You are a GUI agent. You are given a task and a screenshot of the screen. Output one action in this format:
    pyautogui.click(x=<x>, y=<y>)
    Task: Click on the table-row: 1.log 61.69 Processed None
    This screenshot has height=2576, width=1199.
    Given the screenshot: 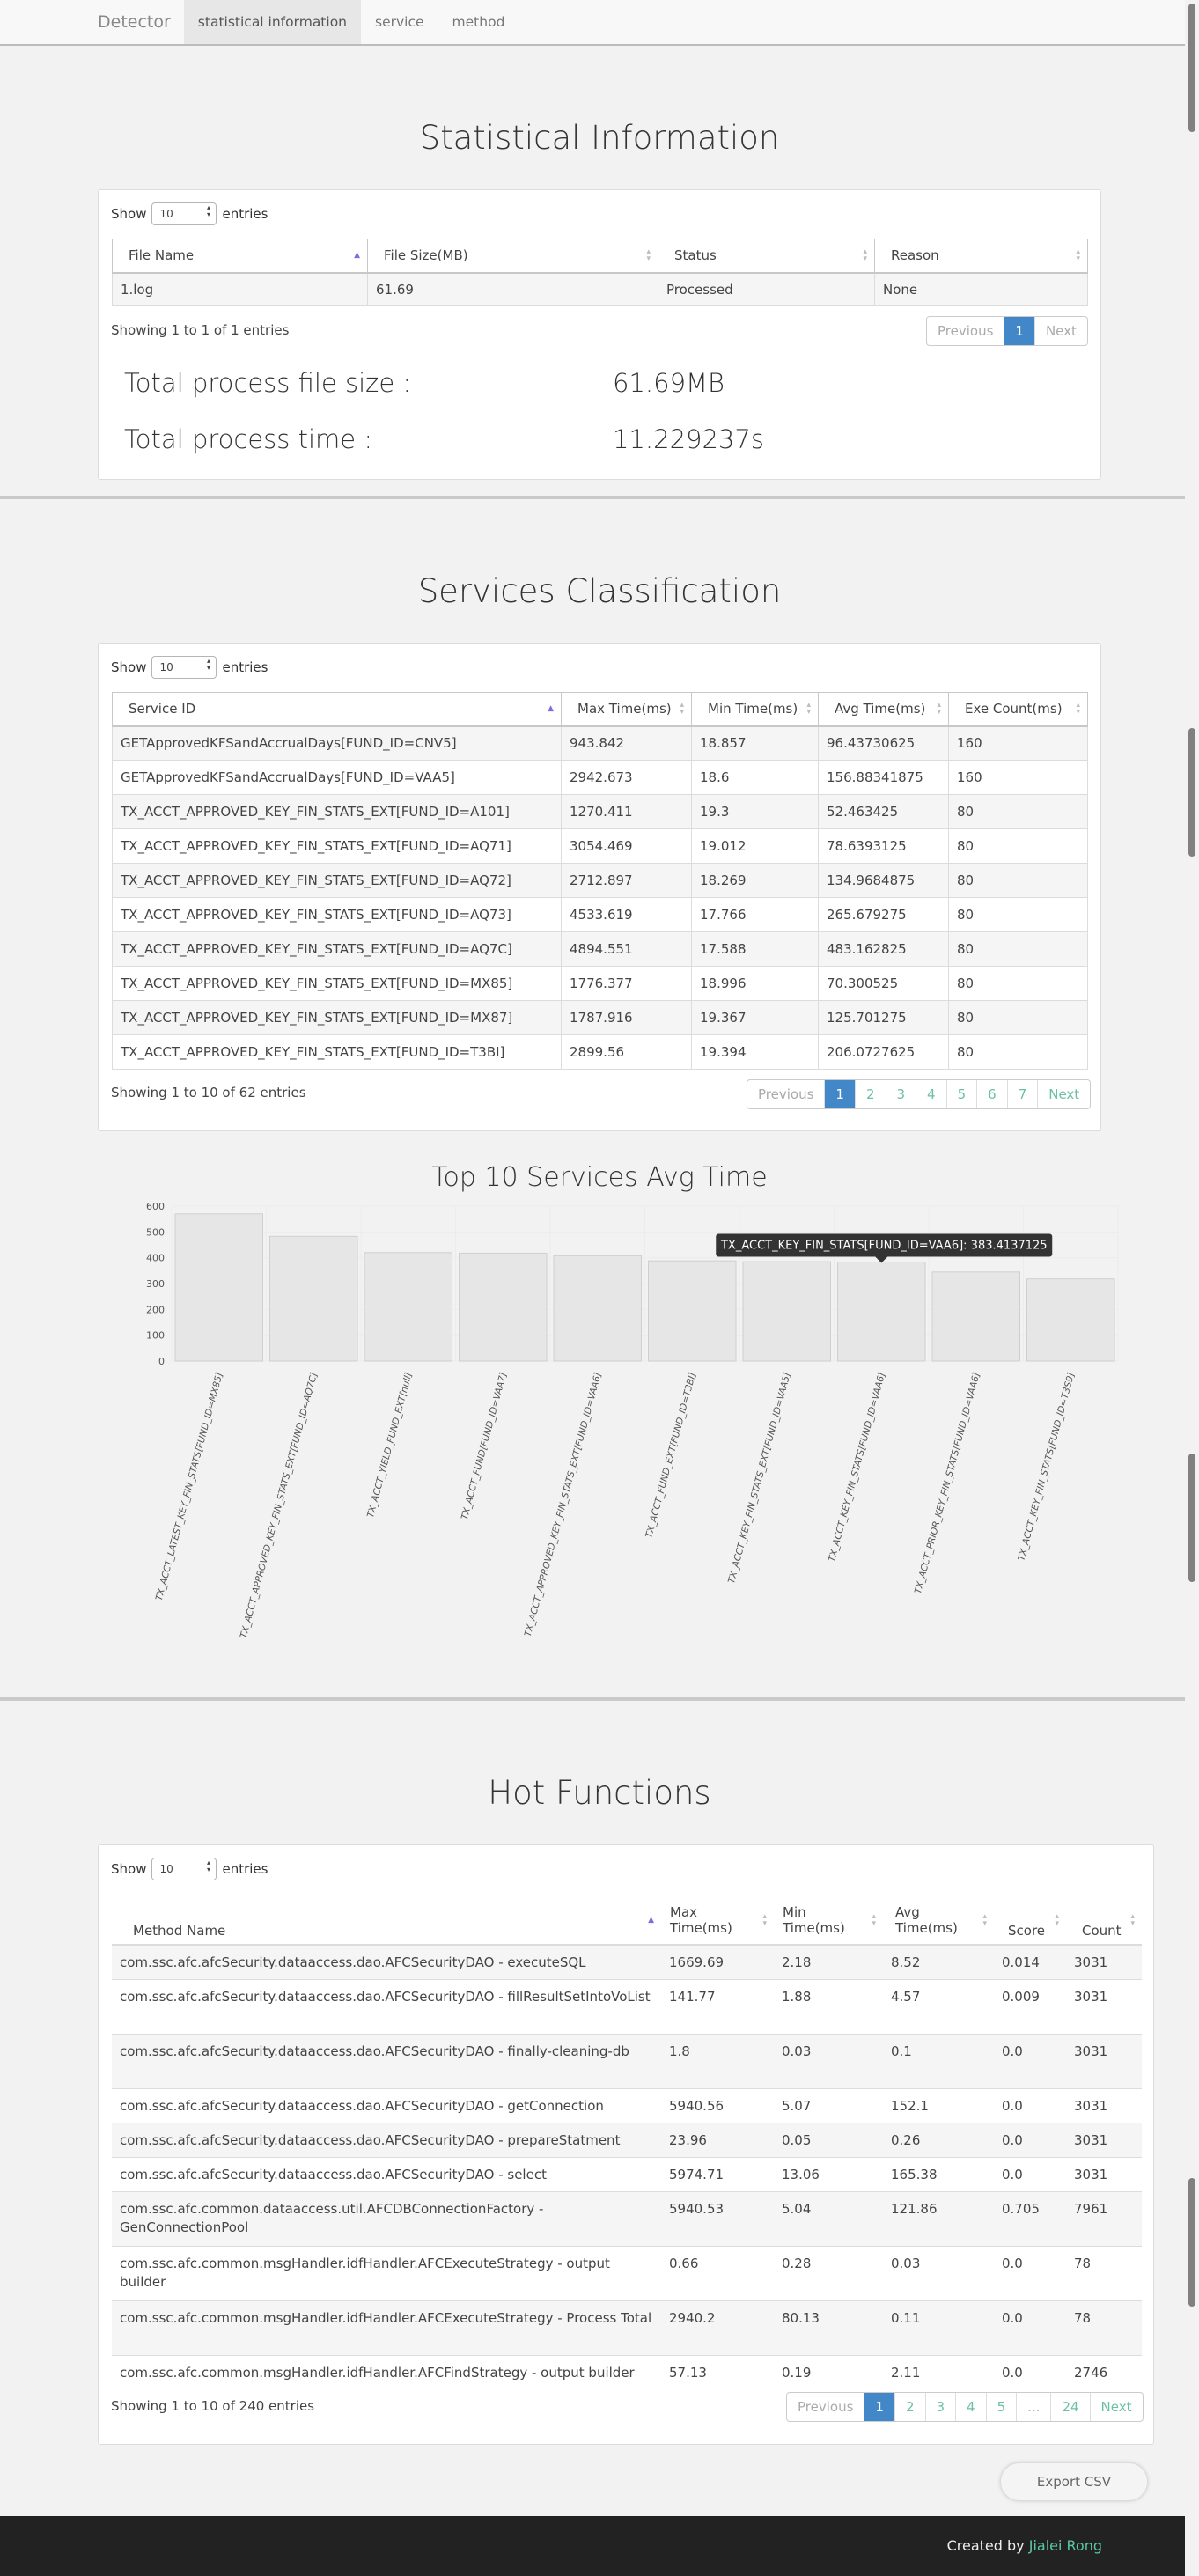 What is the action you would take?
    pyautogui.click(x=600, y=289)
    